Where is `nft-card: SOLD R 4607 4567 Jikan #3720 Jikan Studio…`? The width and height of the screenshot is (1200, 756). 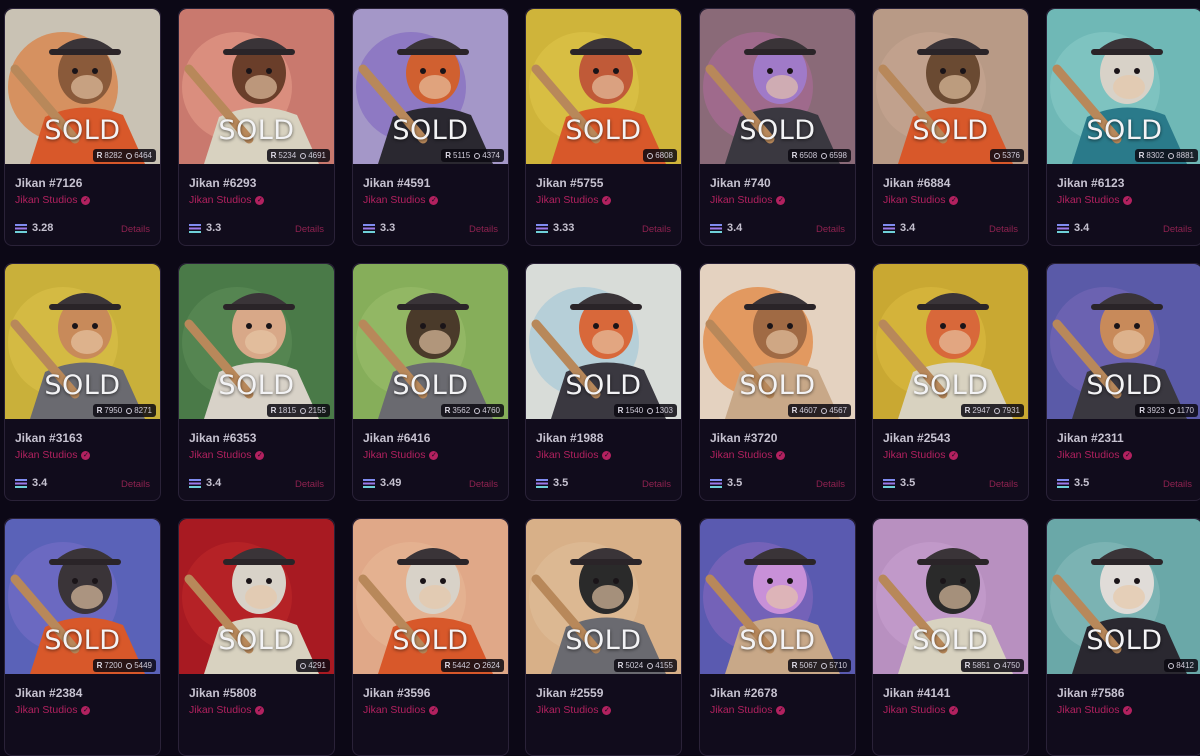
nft-card: SOLD R 4607 4567 Jikan #3720 Jikan Studio… is located at coordinates (777, 382).